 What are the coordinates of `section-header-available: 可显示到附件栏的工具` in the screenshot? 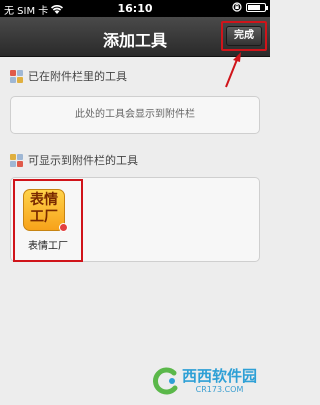 It's located at (74, 160).